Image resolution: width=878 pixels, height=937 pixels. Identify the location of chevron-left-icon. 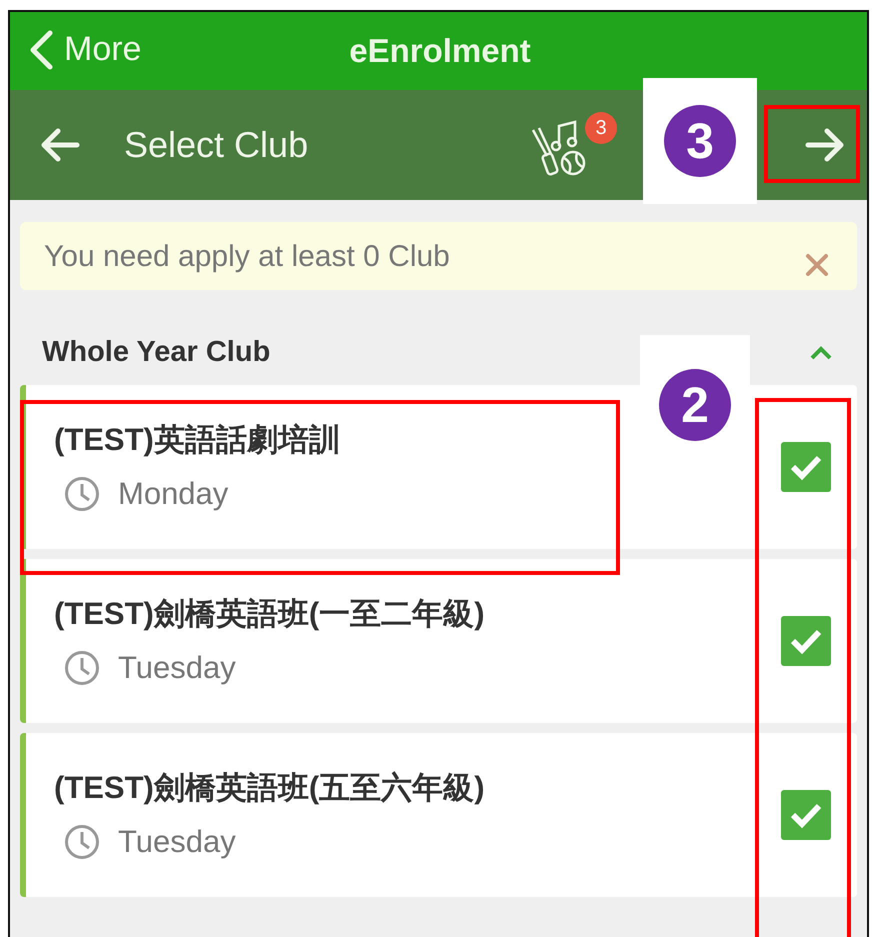
(41, 50).